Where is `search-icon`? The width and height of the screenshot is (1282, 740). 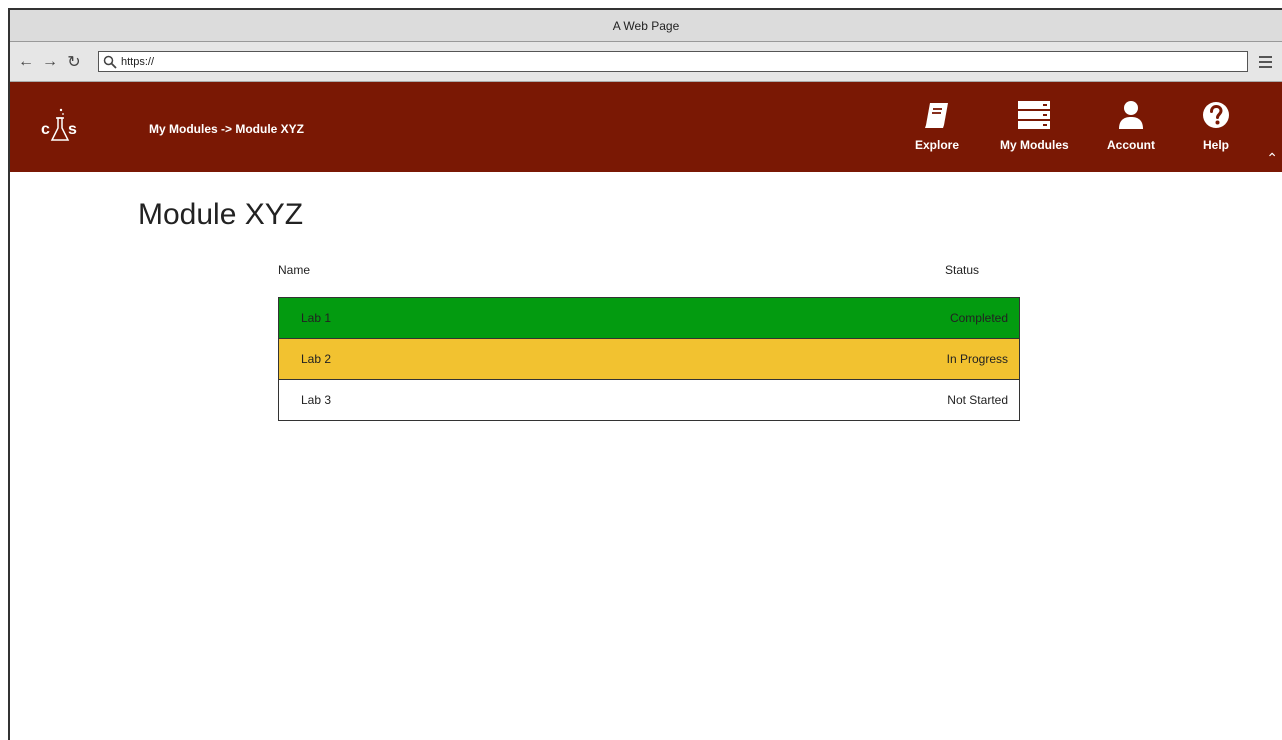 search-icon is located at coordinates (110, 62).